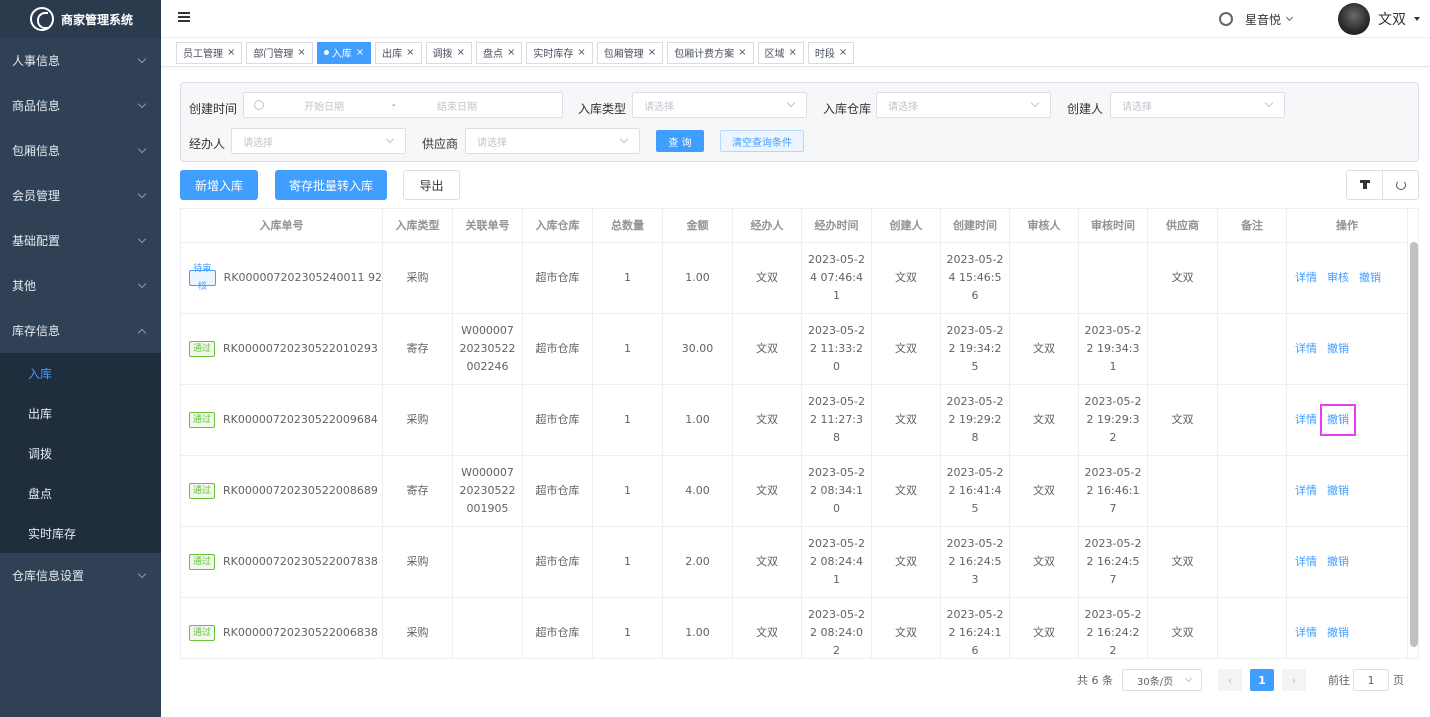 Image resolution: width=1430 pixels, height=717 pixels. Describe the element at coordinates (36, 106) in the screenshot. I see `menu-label: 商品信息` at that location.